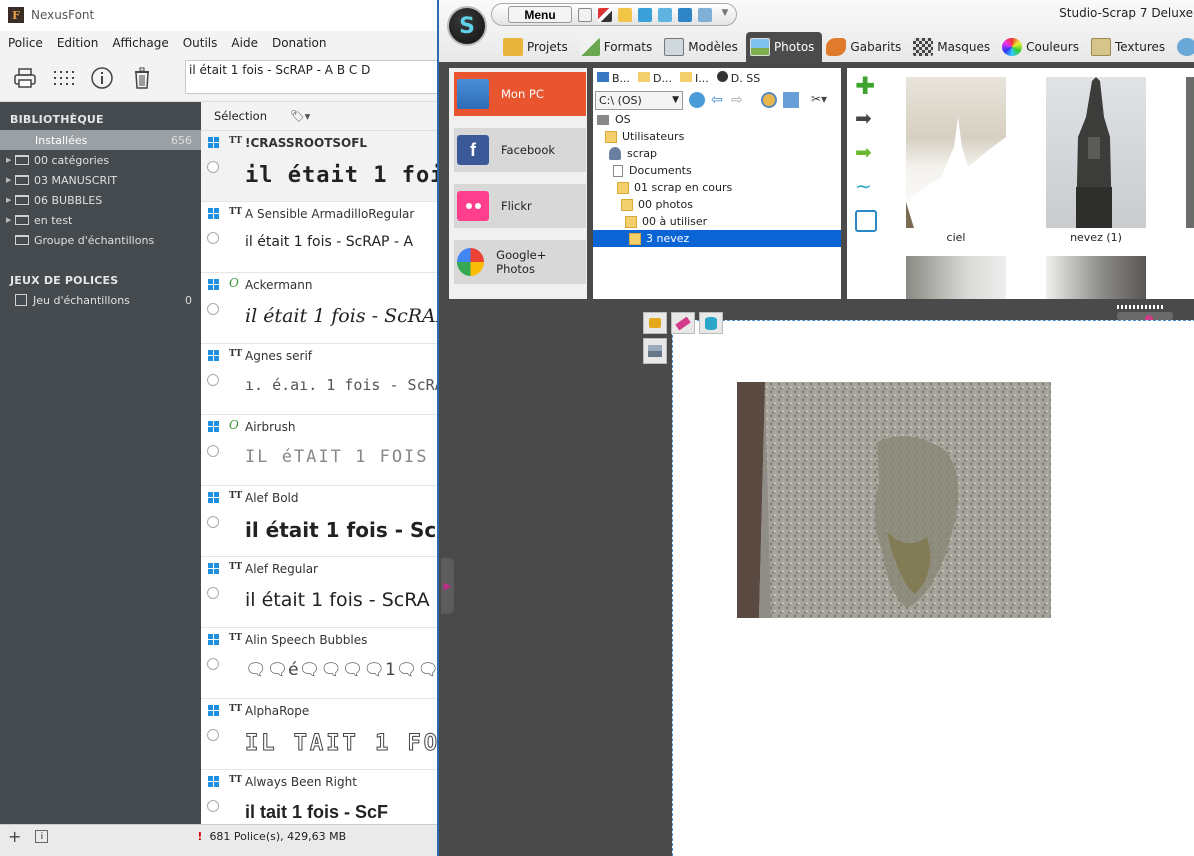 The width and height of the screenshot is (1194, 856). I want to click on menu-aide: Aide, so click(244, 43).